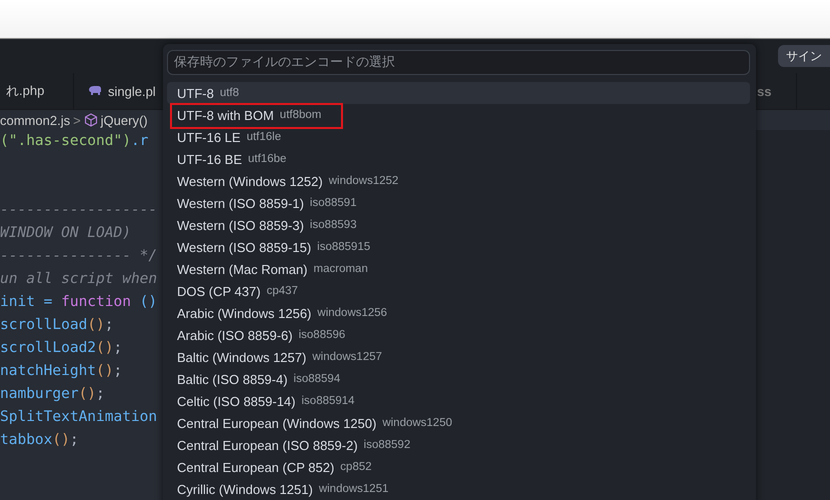 This screenshot has width=830, height=500. What do you see at coordinates (458, 62) in the screenshot?
I see `search-field: 保存時のファイルのエンコードの選択` at bounding box center [458, 62].